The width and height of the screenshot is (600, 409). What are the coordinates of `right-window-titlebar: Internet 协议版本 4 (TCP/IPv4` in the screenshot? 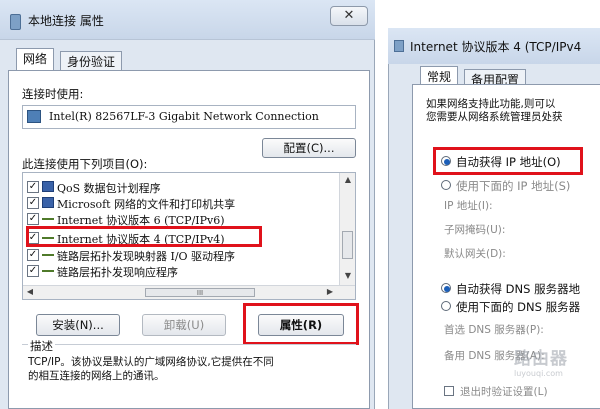 It's located at (494, 46).